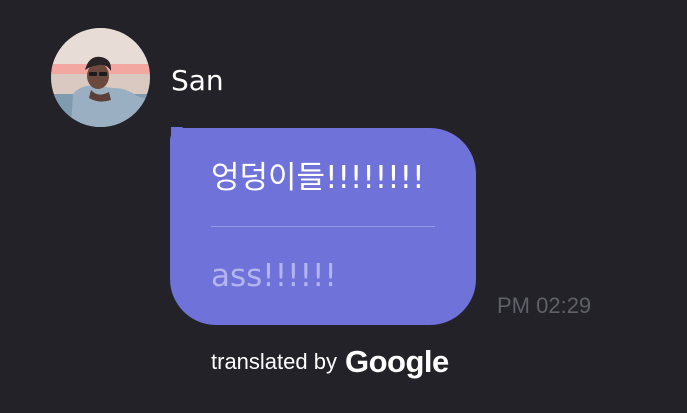  What do you see at coordinates (396, 361) in the screenshot?
I see `google-logo-text: Google` at bounding box center [396, 361].